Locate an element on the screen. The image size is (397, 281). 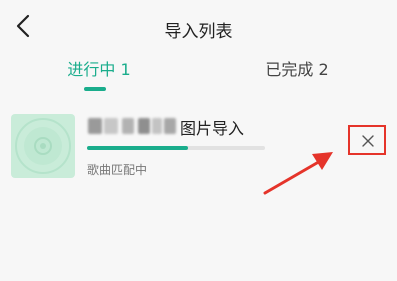
close-icon is located at coordinates (368, 141).